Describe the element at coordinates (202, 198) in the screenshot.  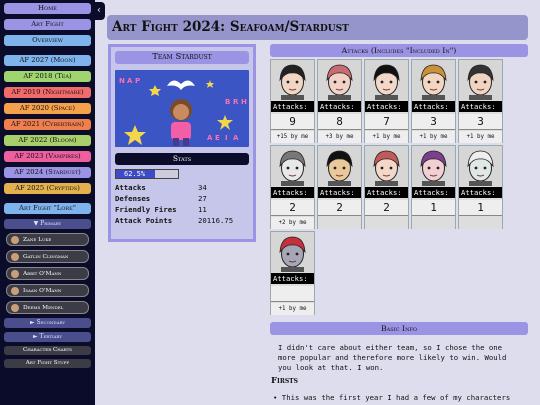
I see `stat-value: 27` at that location.